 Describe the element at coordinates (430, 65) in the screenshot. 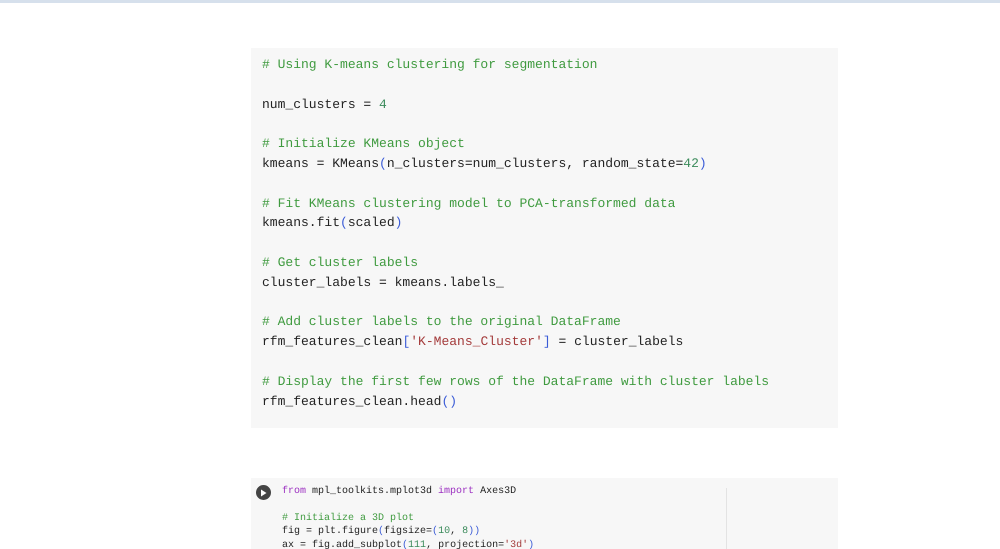

I see `code-line: # Using K-means clustering for segmentation` at that location.